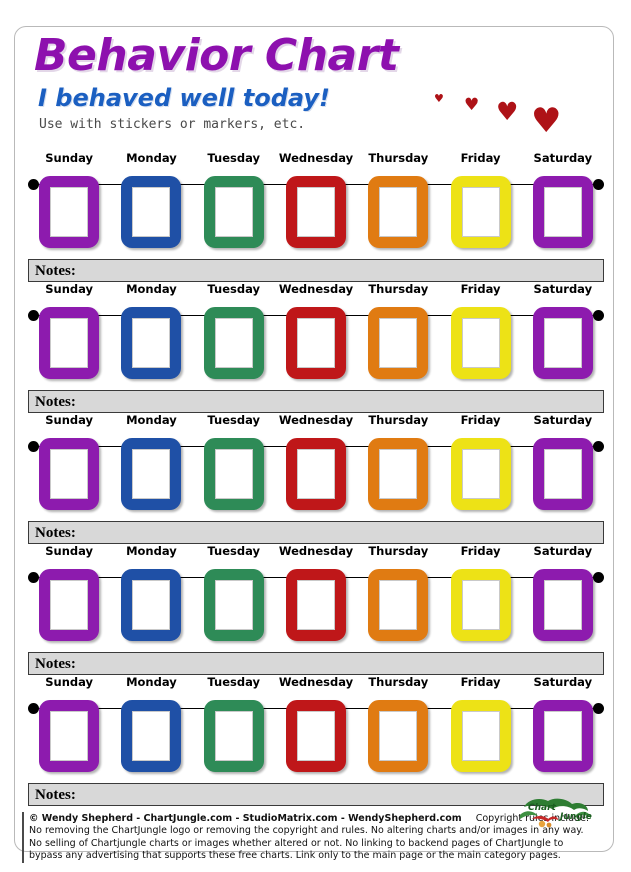 Image resolution: width=631 pixels, height=872 pixels. What do you see at coordinates (151, 289) in the screenshot?
I see `day-label: Monday` at bounding box center [151, 289].